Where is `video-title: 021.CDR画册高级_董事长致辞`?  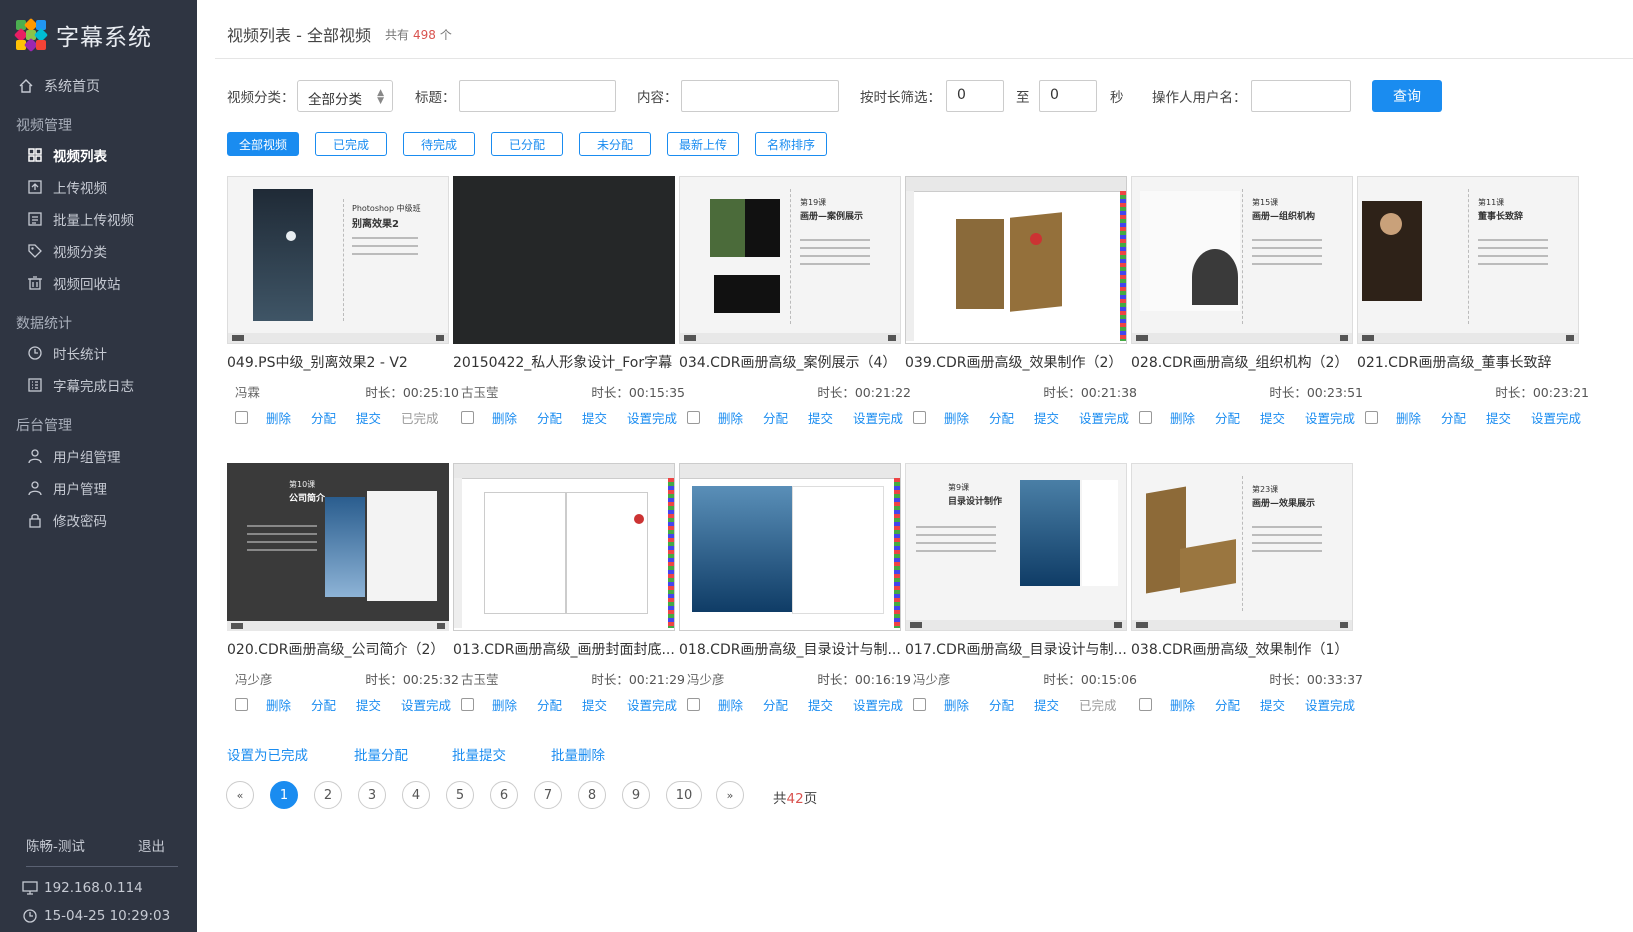 video-title: 021.CDR画册高级_董事长致辞 is located at coordinates (1473, 362).